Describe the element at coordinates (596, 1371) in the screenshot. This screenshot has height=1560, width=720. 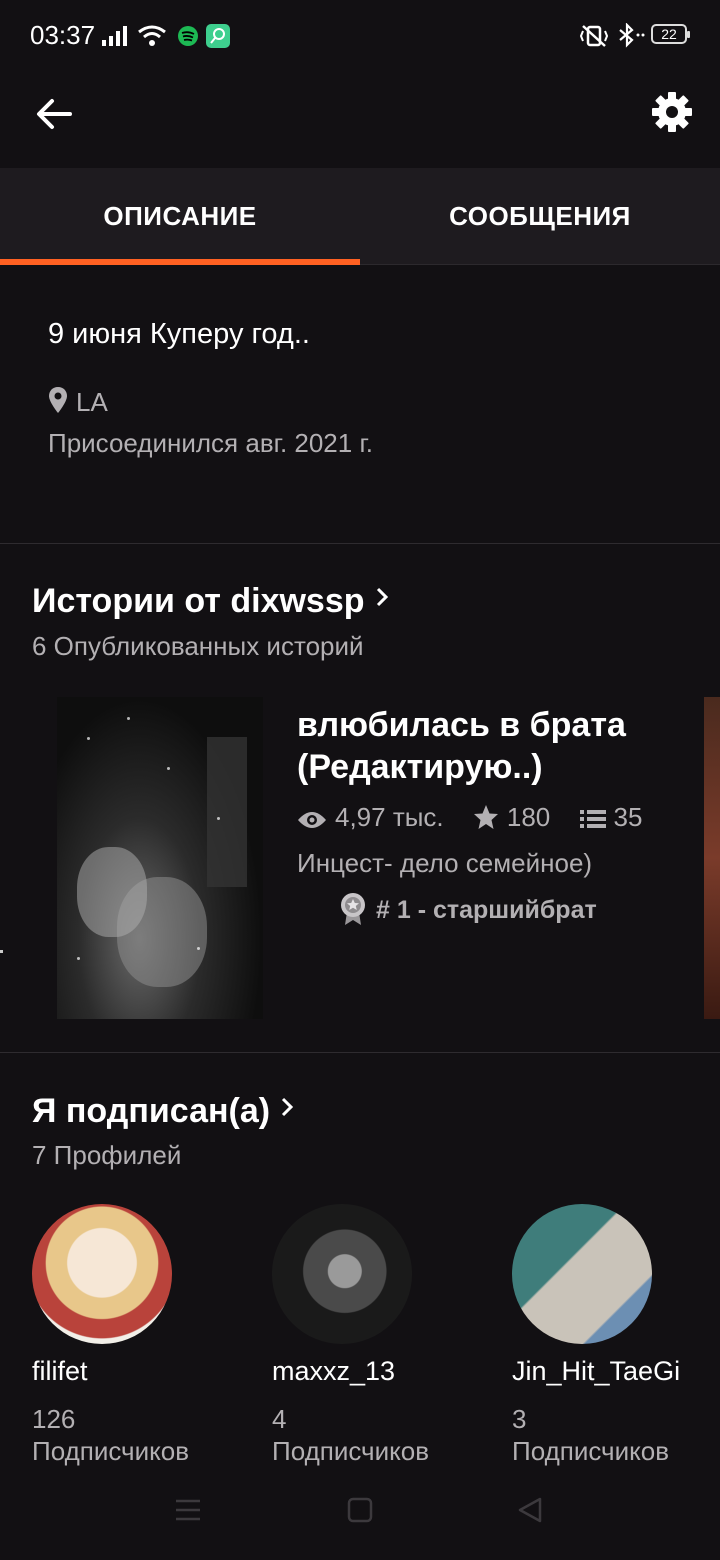
I see `profile-name: Jin_Hit_TaeGi` at that location.